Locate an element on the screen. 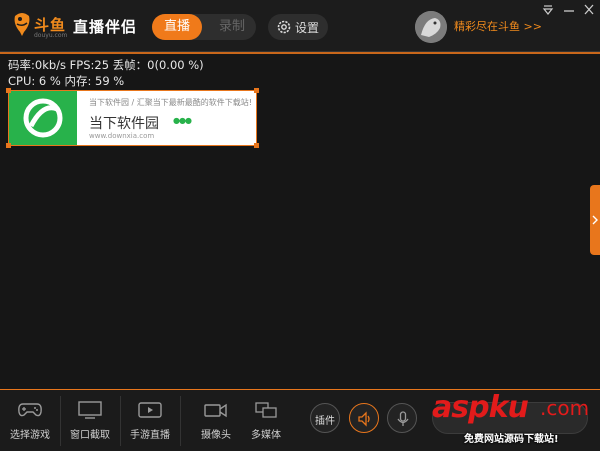 Image resolution: width=600 pixels, height=451 pixels. minimize-icon is located at coordinates (569, 11).